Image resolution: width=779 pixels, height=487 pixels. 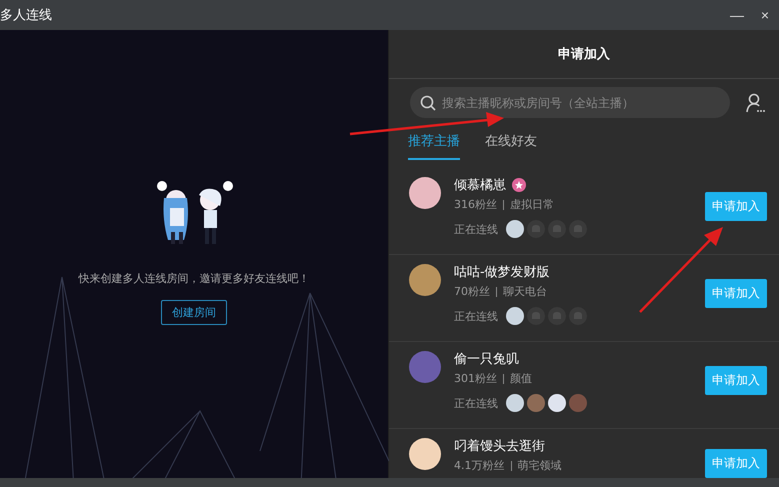 What do you see at coordinates (511, 145) in the screenshot?
I see `tab: 在线好友` at bounding box center [511, 145].